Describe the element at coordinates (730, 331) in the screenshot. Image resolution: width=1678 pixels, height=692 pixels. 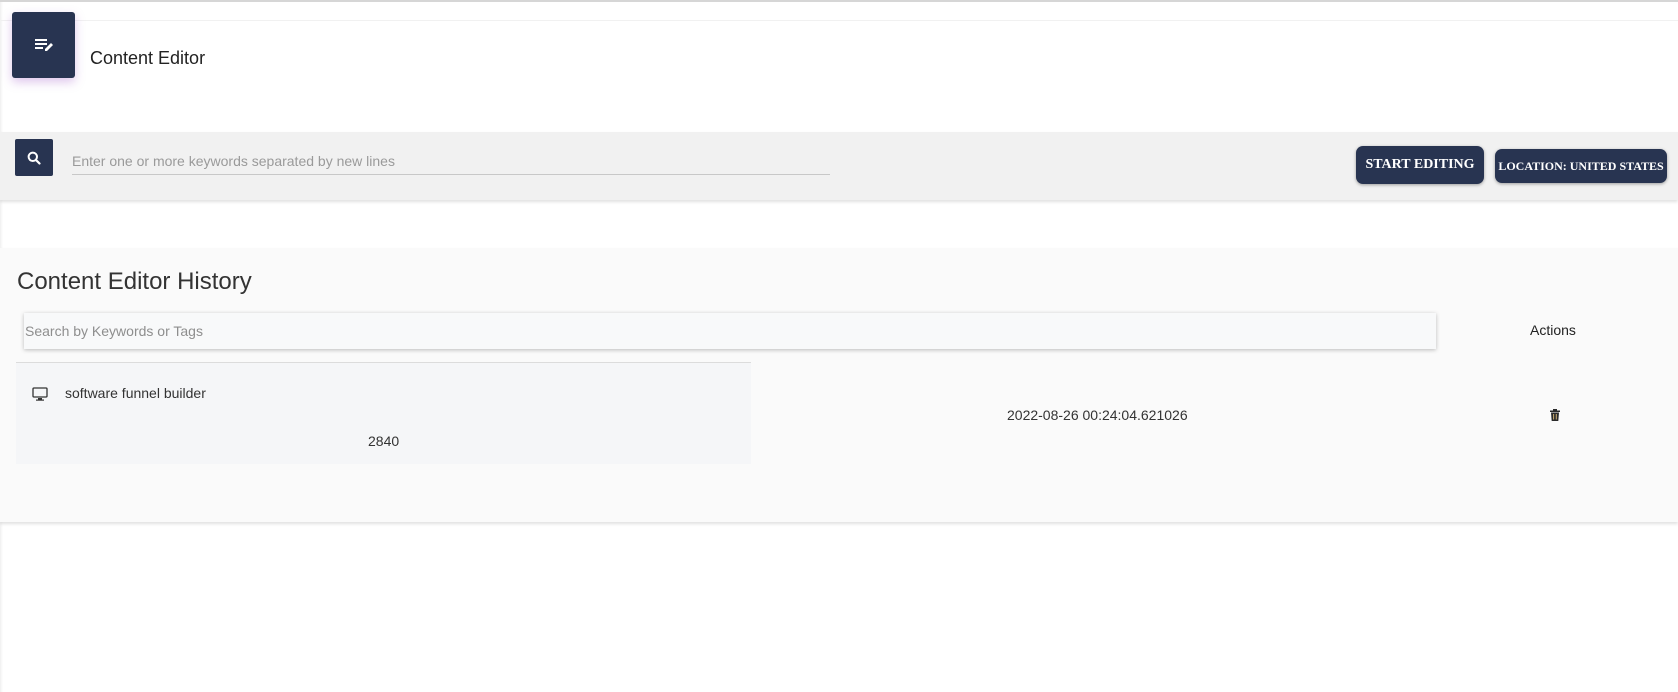
I see `history-search-input` at that location.